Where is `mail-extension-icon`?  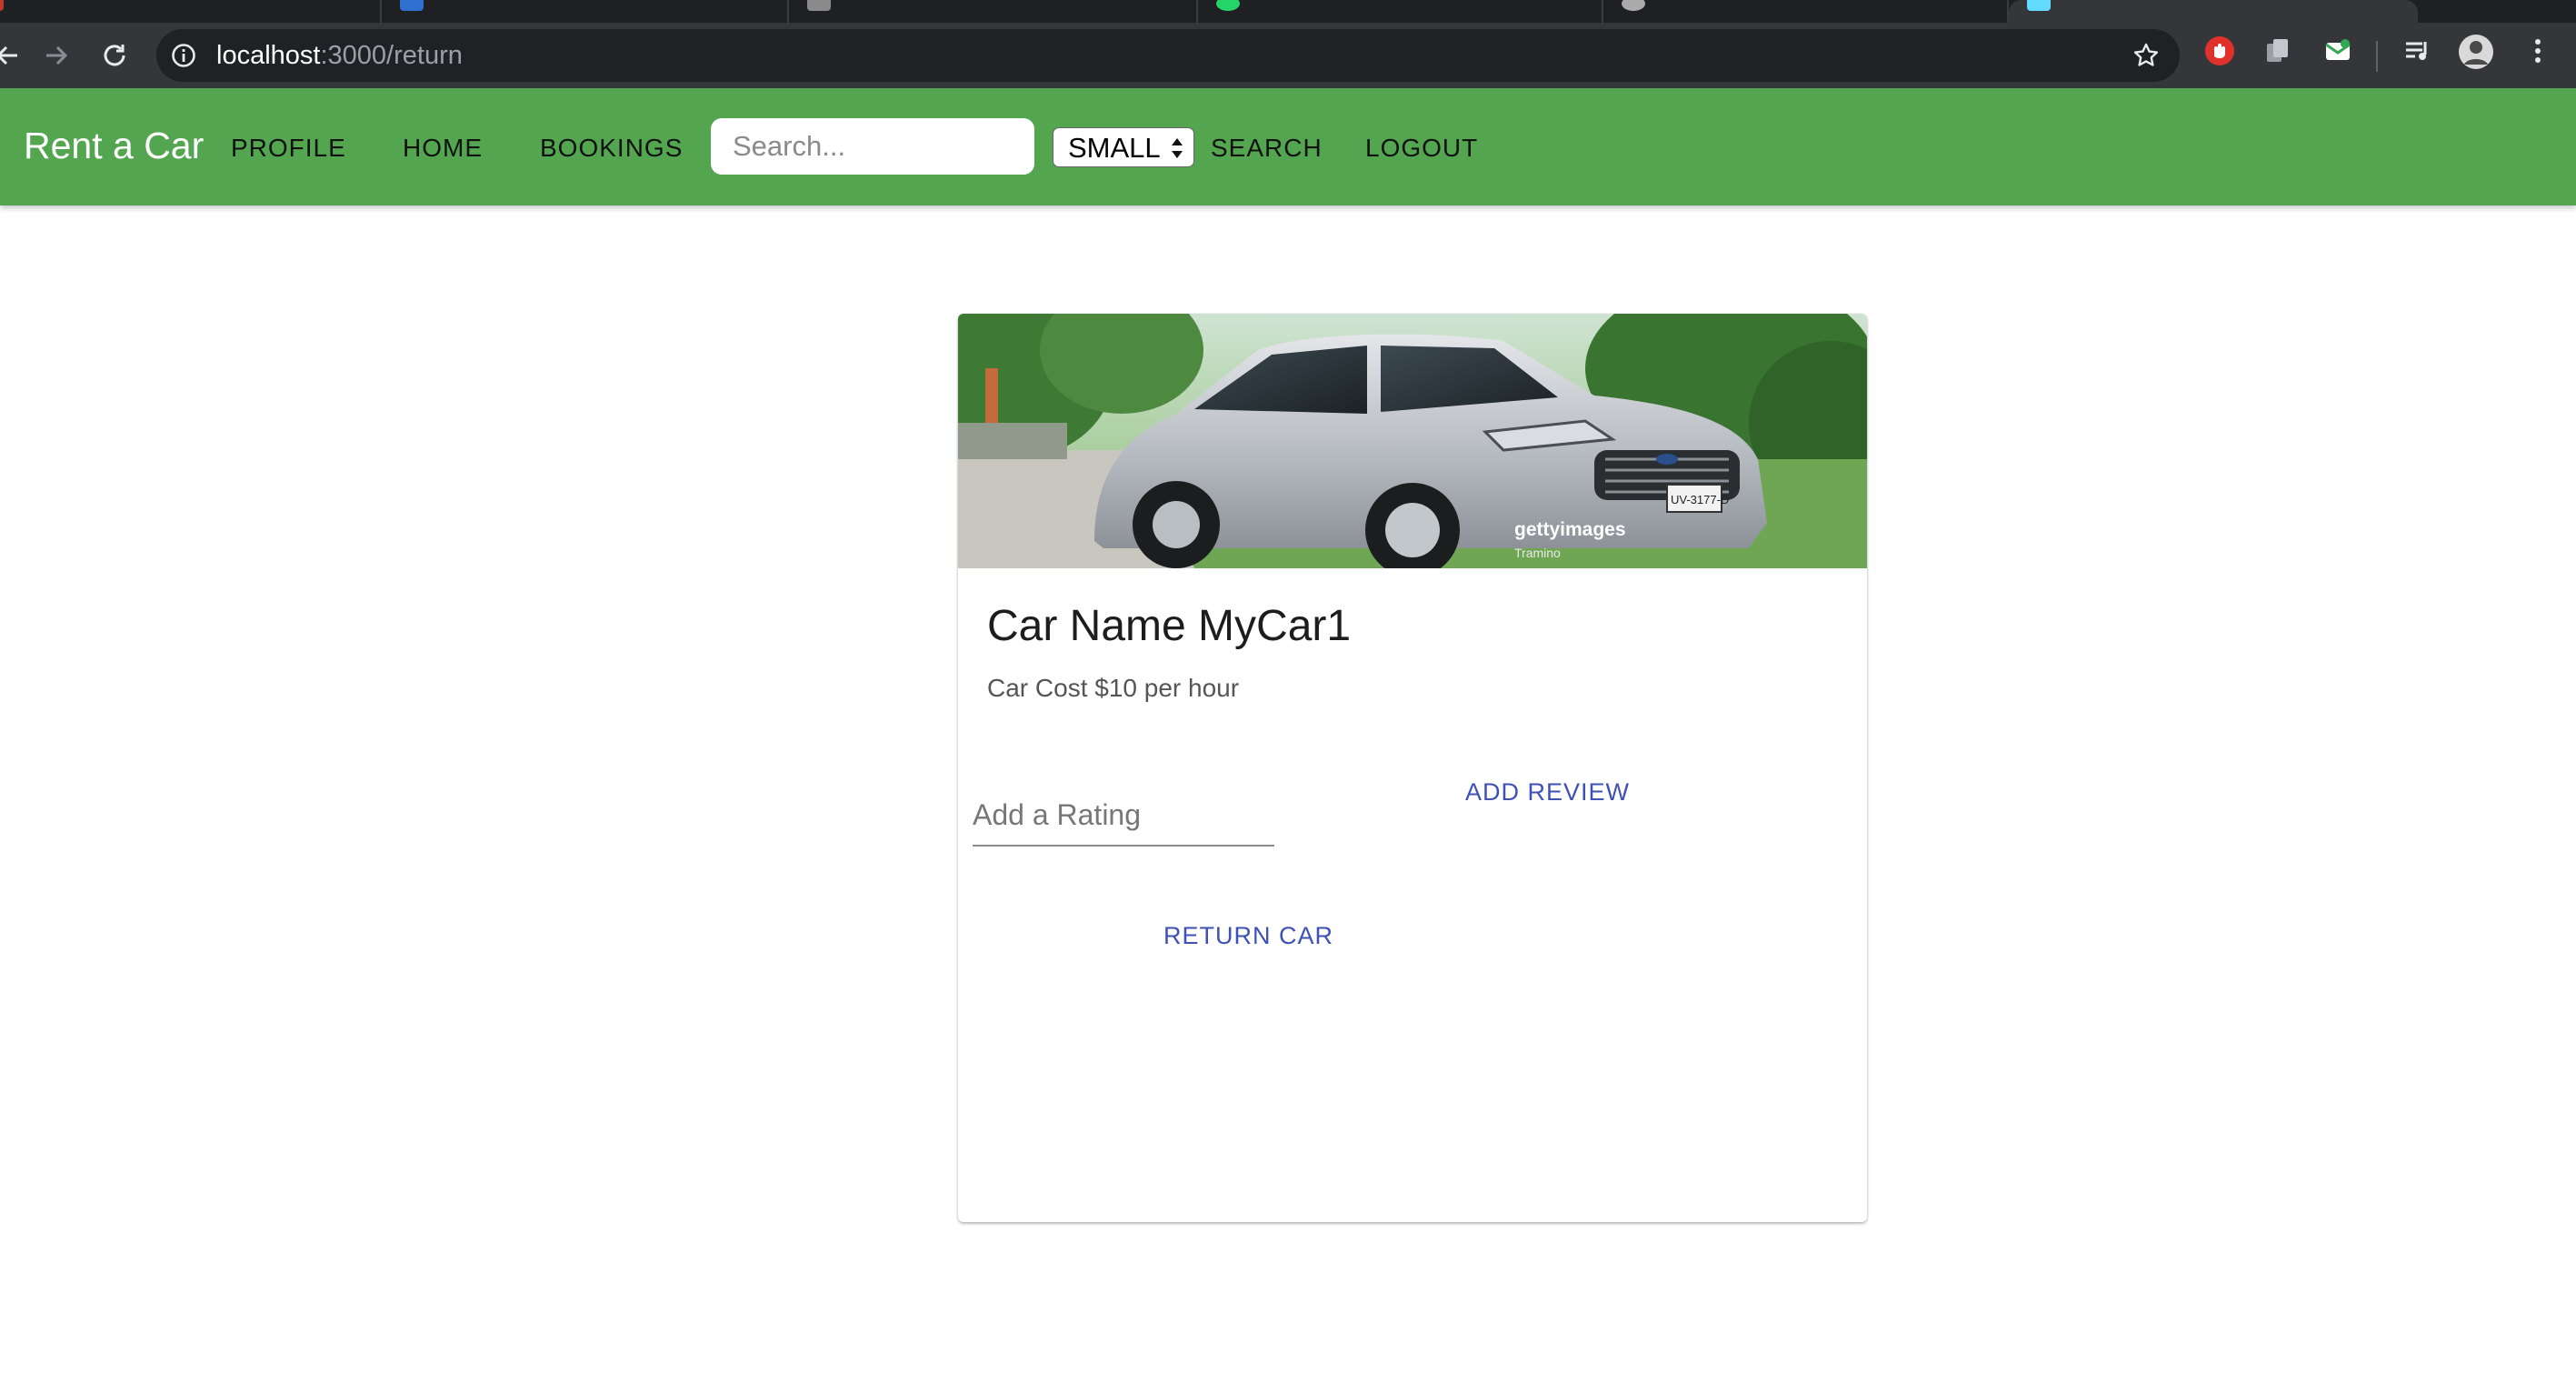 mail-extension-icon is located at coordinates (2337, 51).